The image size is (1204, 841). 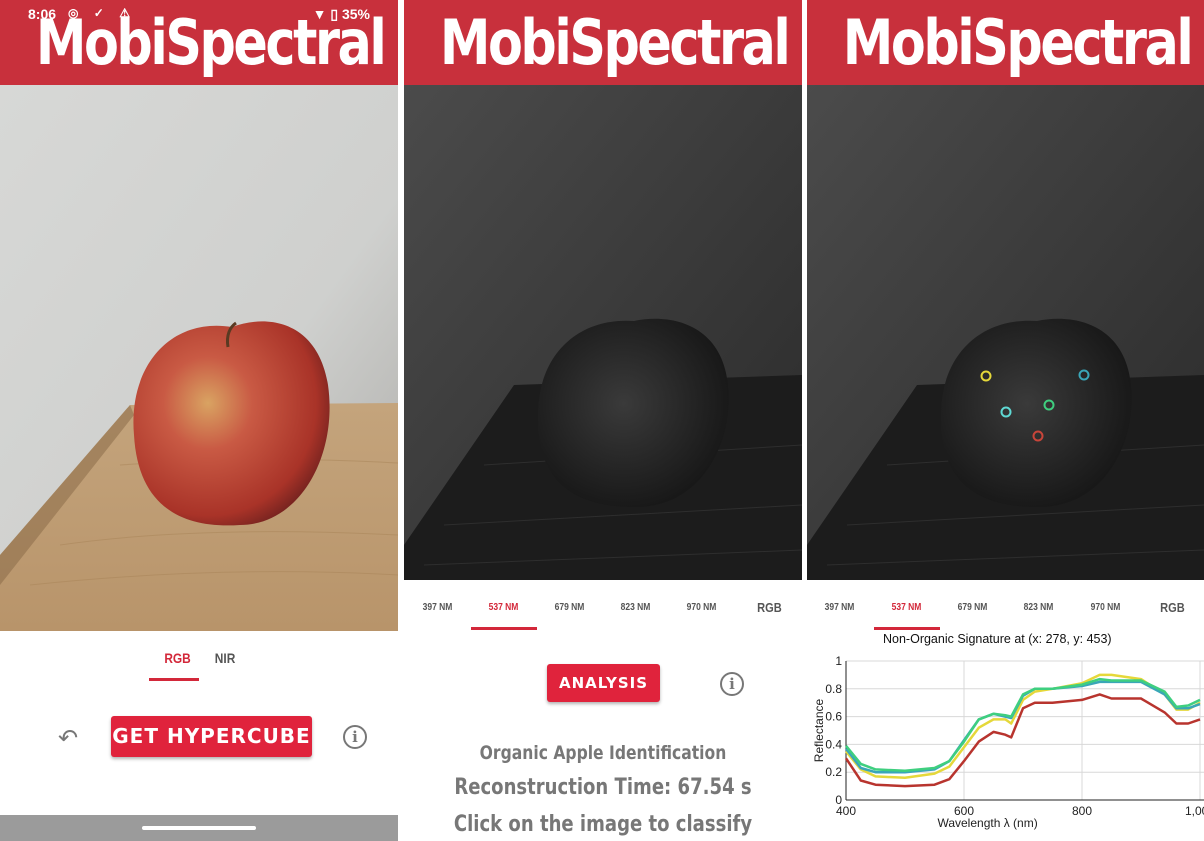 What do you see at coordinates (211, 736) in the screenshot?
I see `get-hypercube-button: GET HYPERCUBE` at bounding box center [211, 736].